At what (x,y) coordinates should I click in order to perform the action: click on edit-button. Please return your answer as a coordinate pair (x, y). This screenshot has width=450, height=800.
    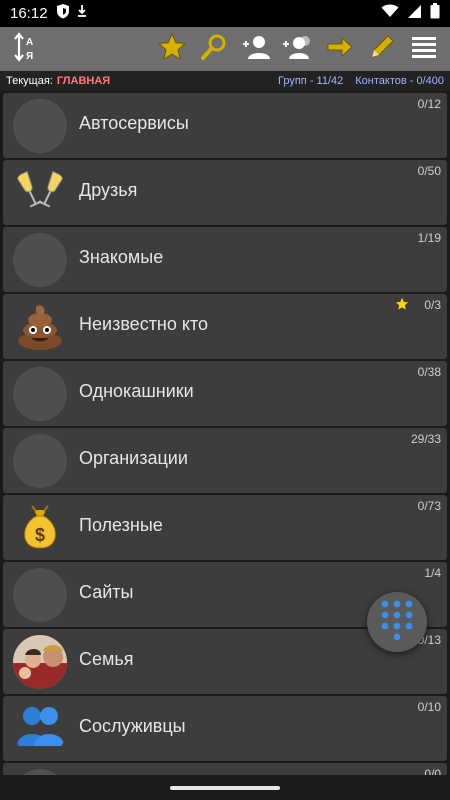
    Looking at the image, I should click on (382, 49).